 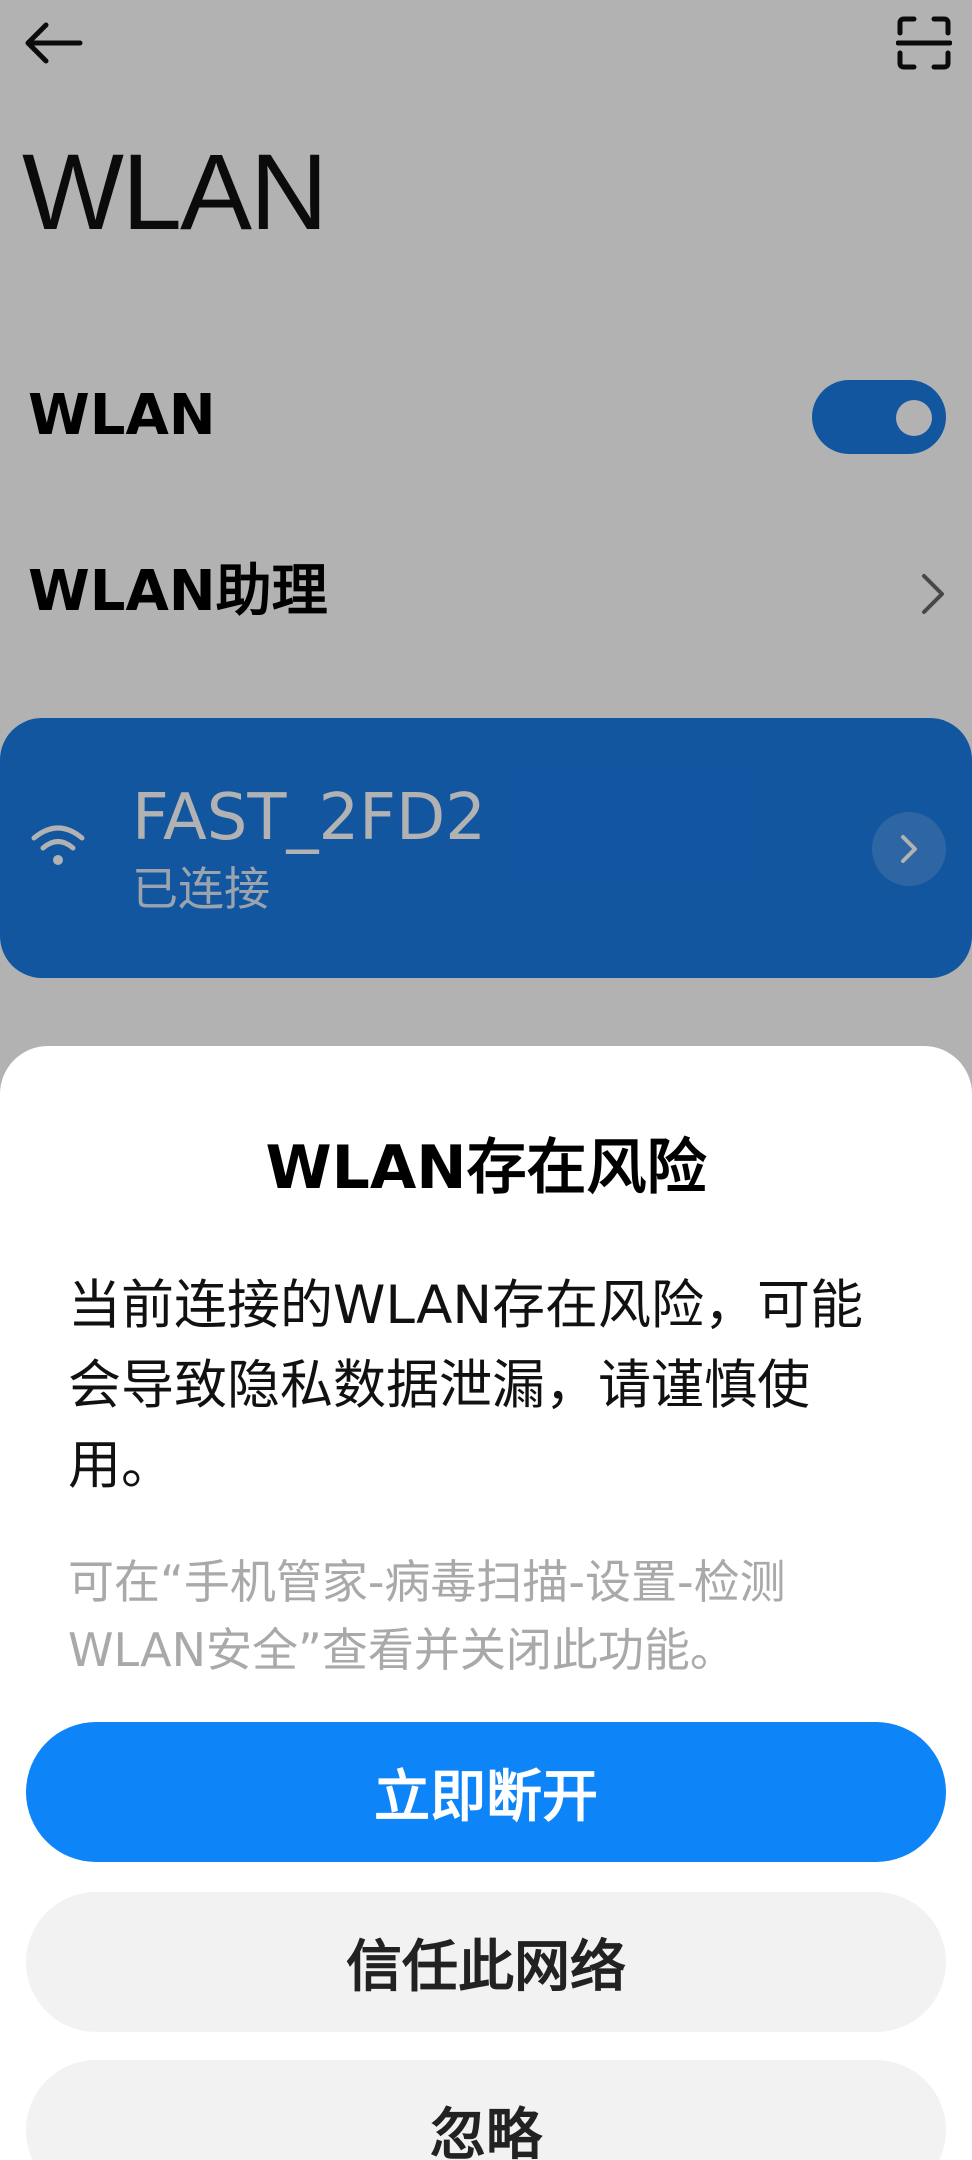 What do you see at coordinates (486, 1962) in the screenshot?
I see `trust-network-button: 信任此网络` at bounding box center [486, 1962].